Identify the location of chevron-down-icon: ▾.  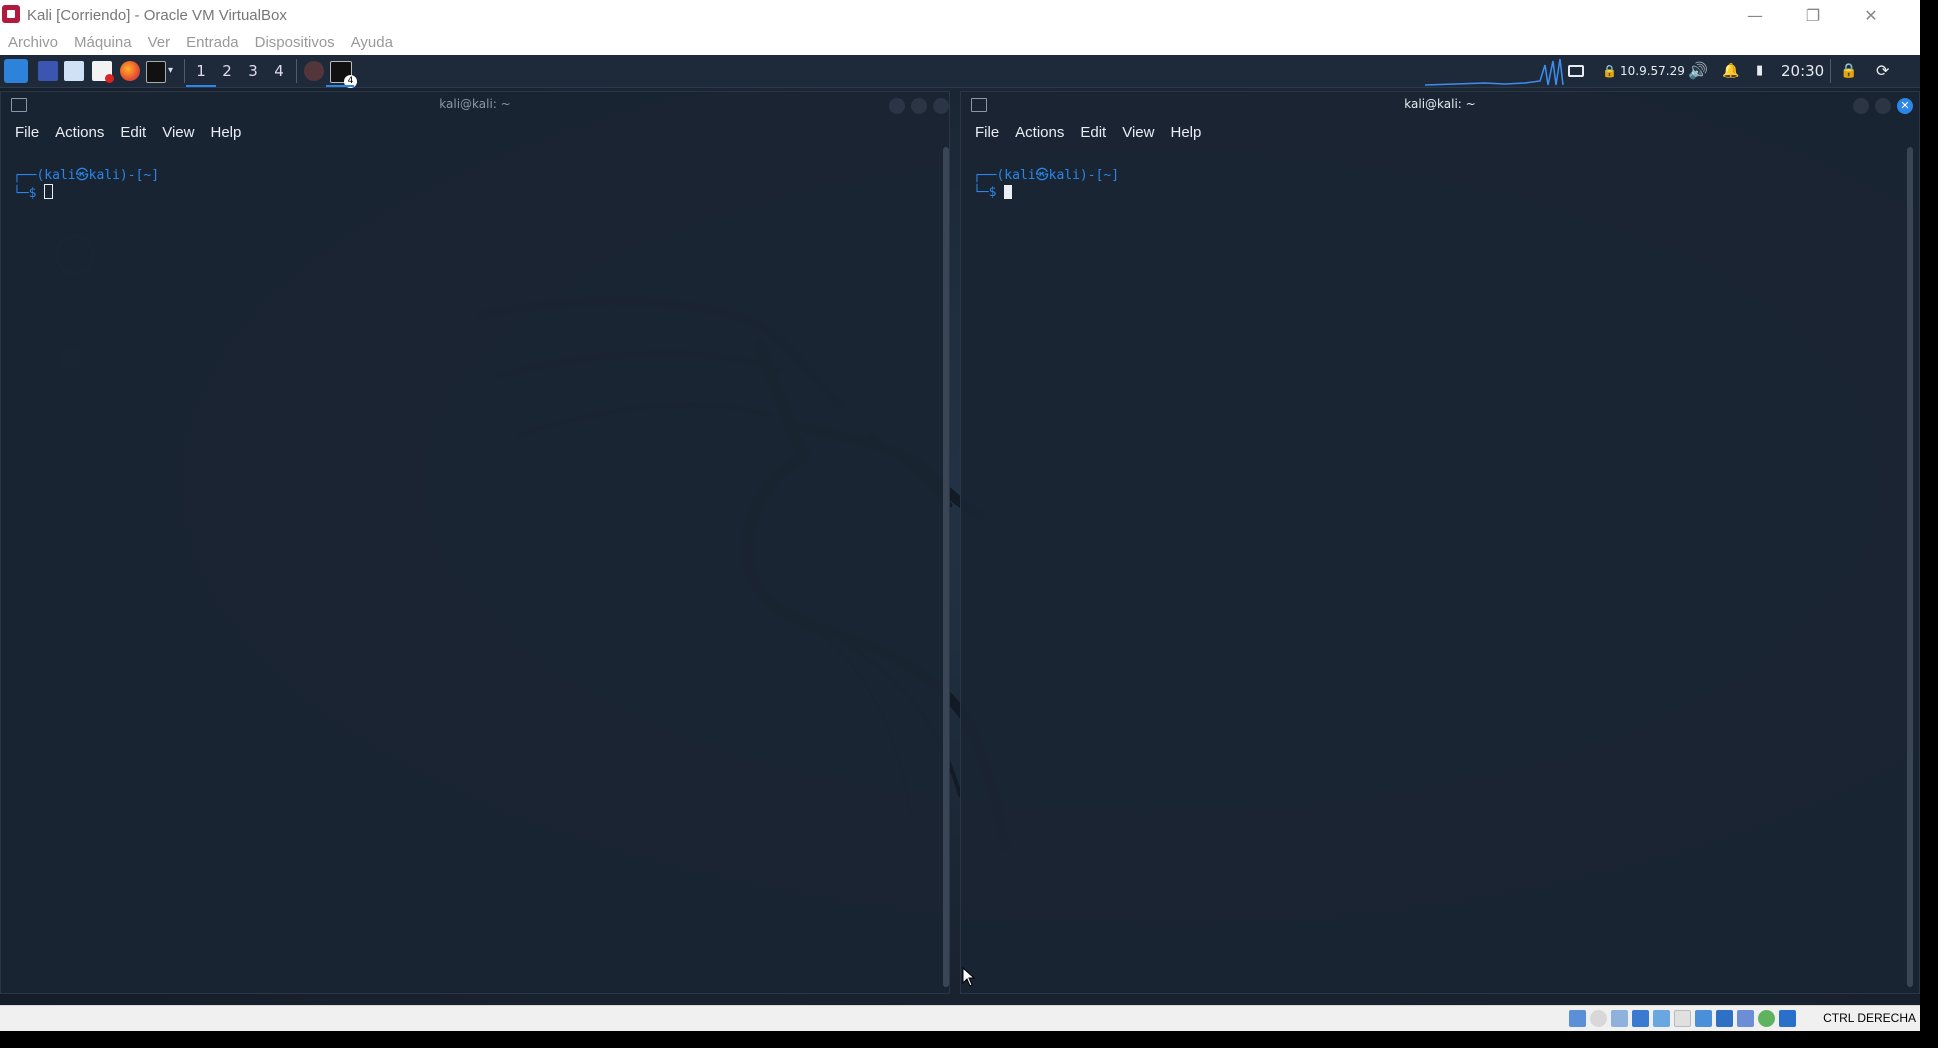
(173, 71).